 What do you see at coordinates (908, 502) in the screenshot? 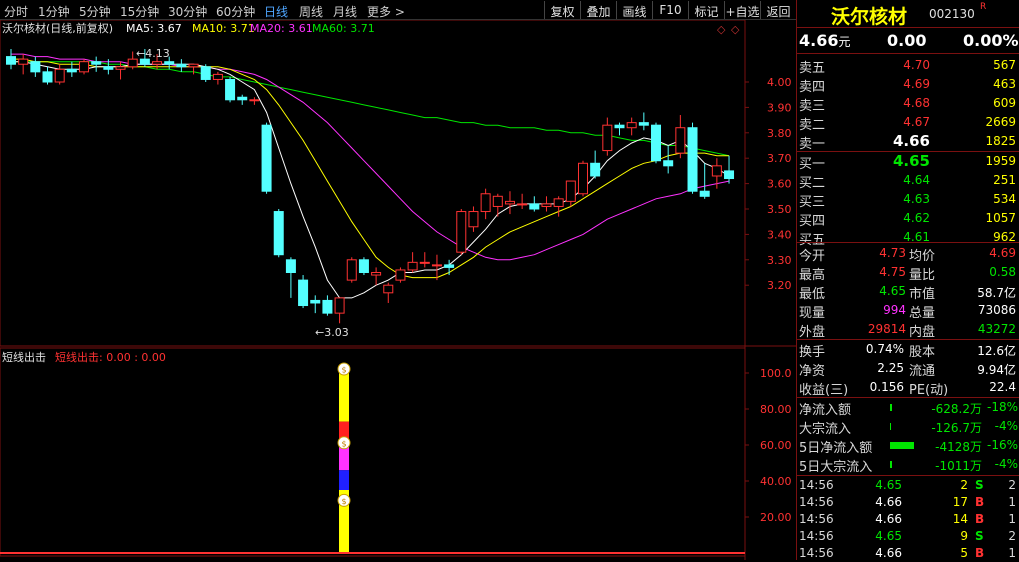
I see `tick-row: 14:56 4.66 17 B 1` at bounding box center [908, 502].